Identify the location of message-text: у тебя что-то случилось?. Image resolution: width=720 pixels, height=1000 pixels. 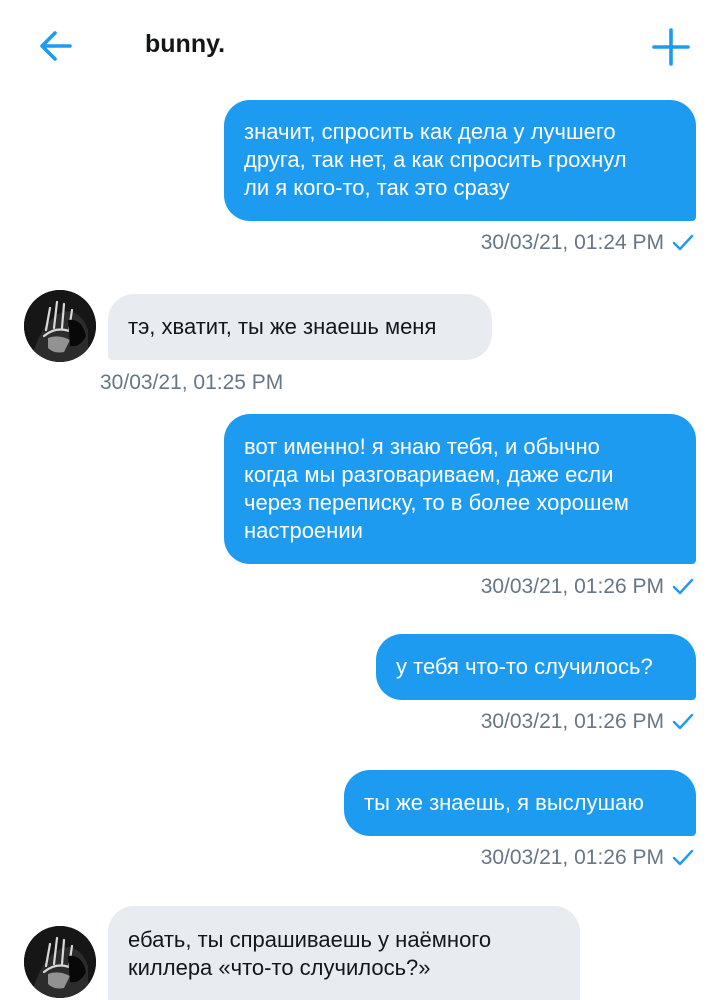
(524, 666).